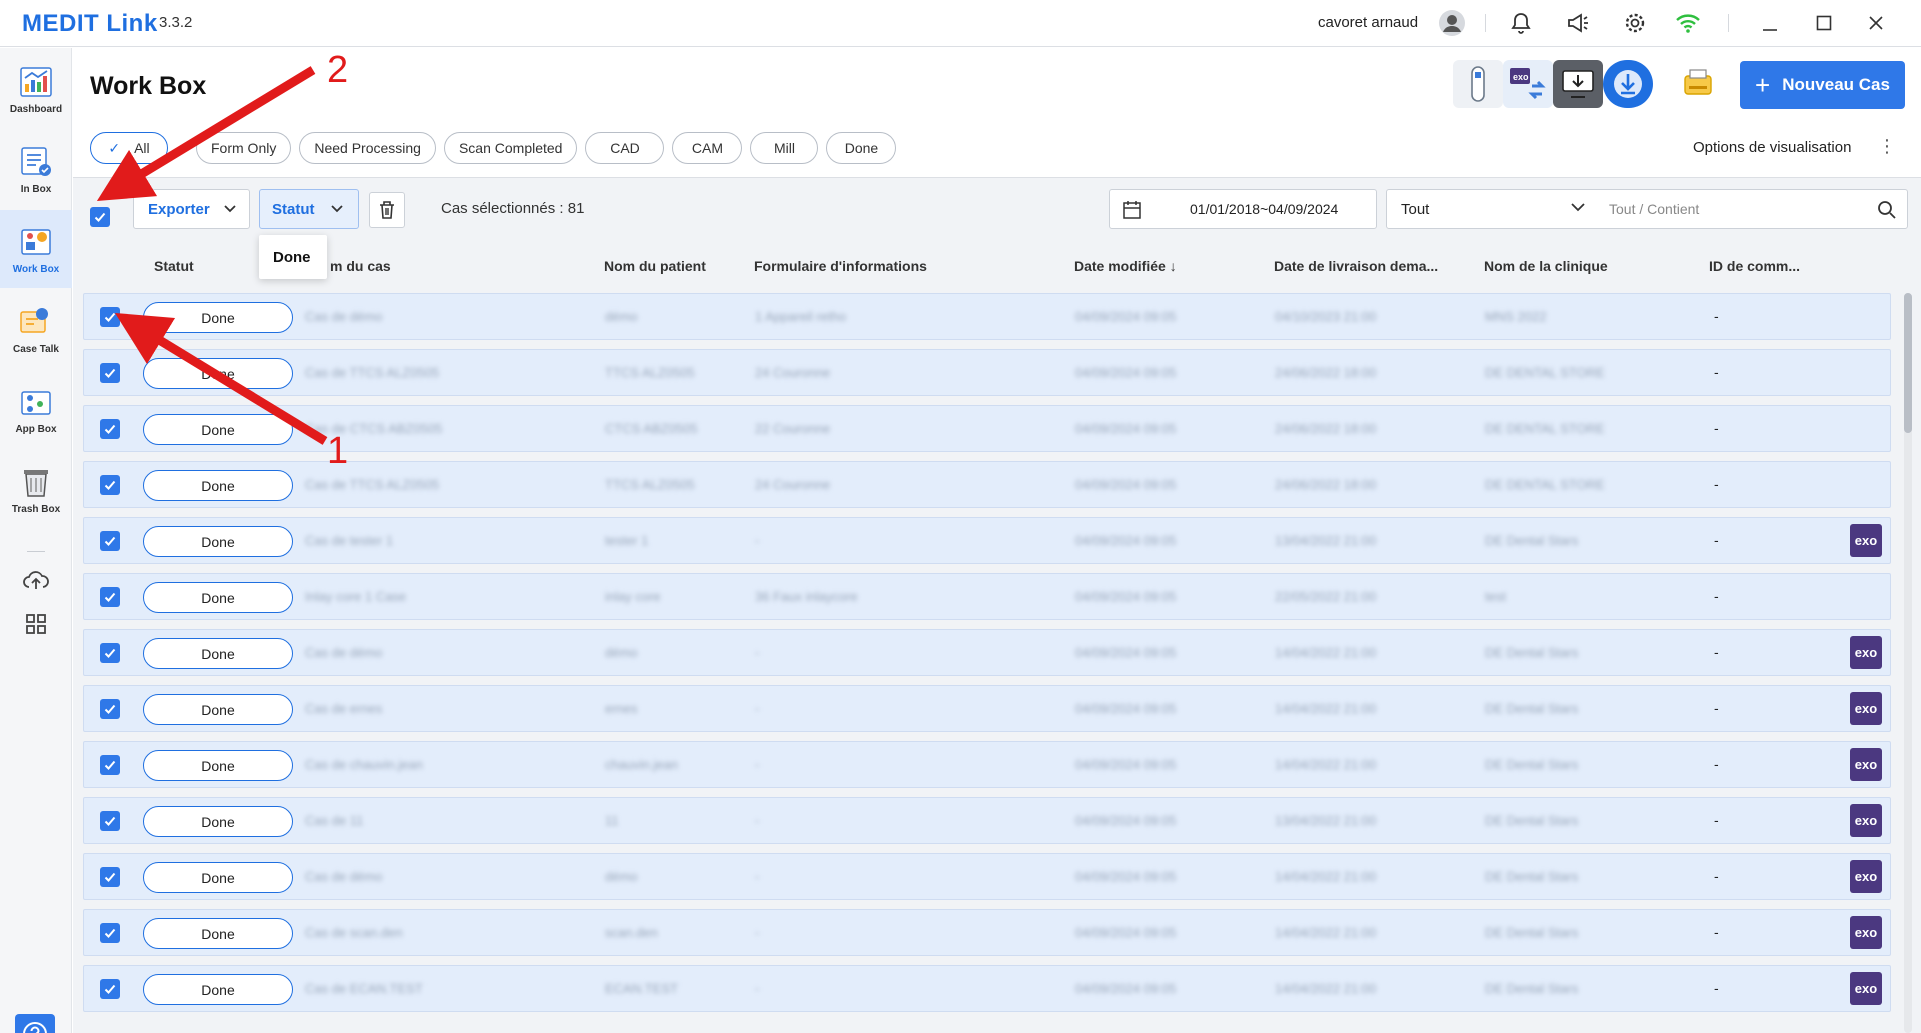 The width and height of the screenshot is (1921, 1033). What do you see at coordinates (1546, 266) in the screenshot?
I see `column-header-clinic-name: Nom de la clinique` at bounding box center [1546, 266].